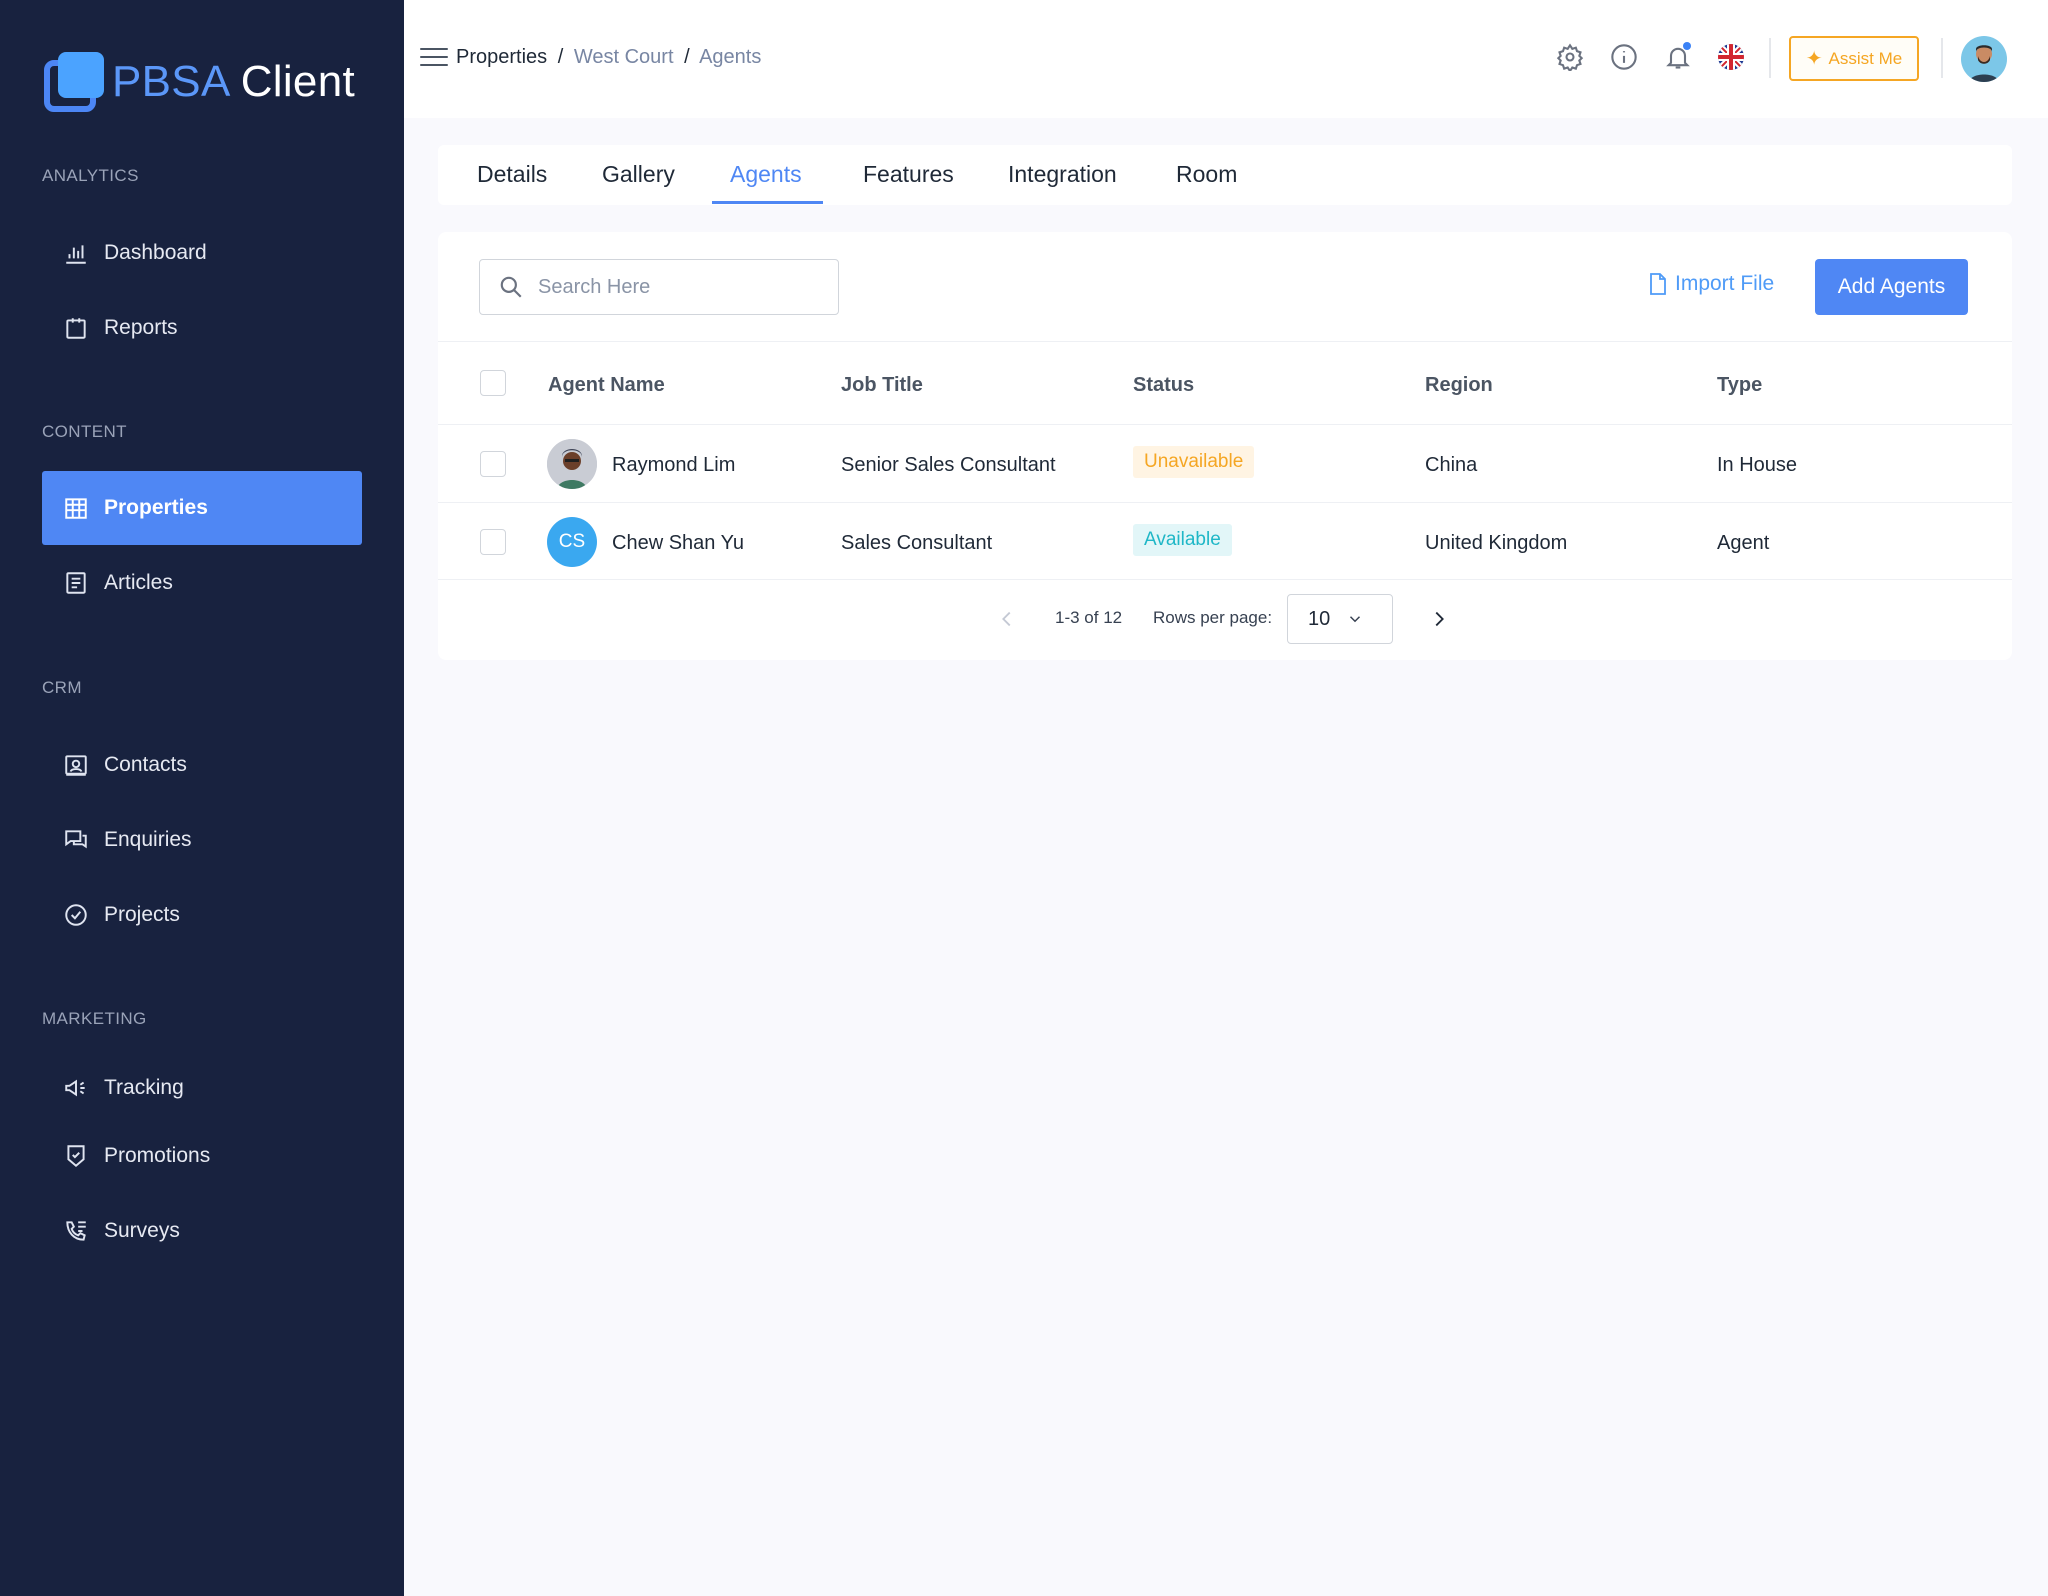  Describe the element at coordinates (1570, 57) in the screenshot. I see `settings-gear-icon` at that location.